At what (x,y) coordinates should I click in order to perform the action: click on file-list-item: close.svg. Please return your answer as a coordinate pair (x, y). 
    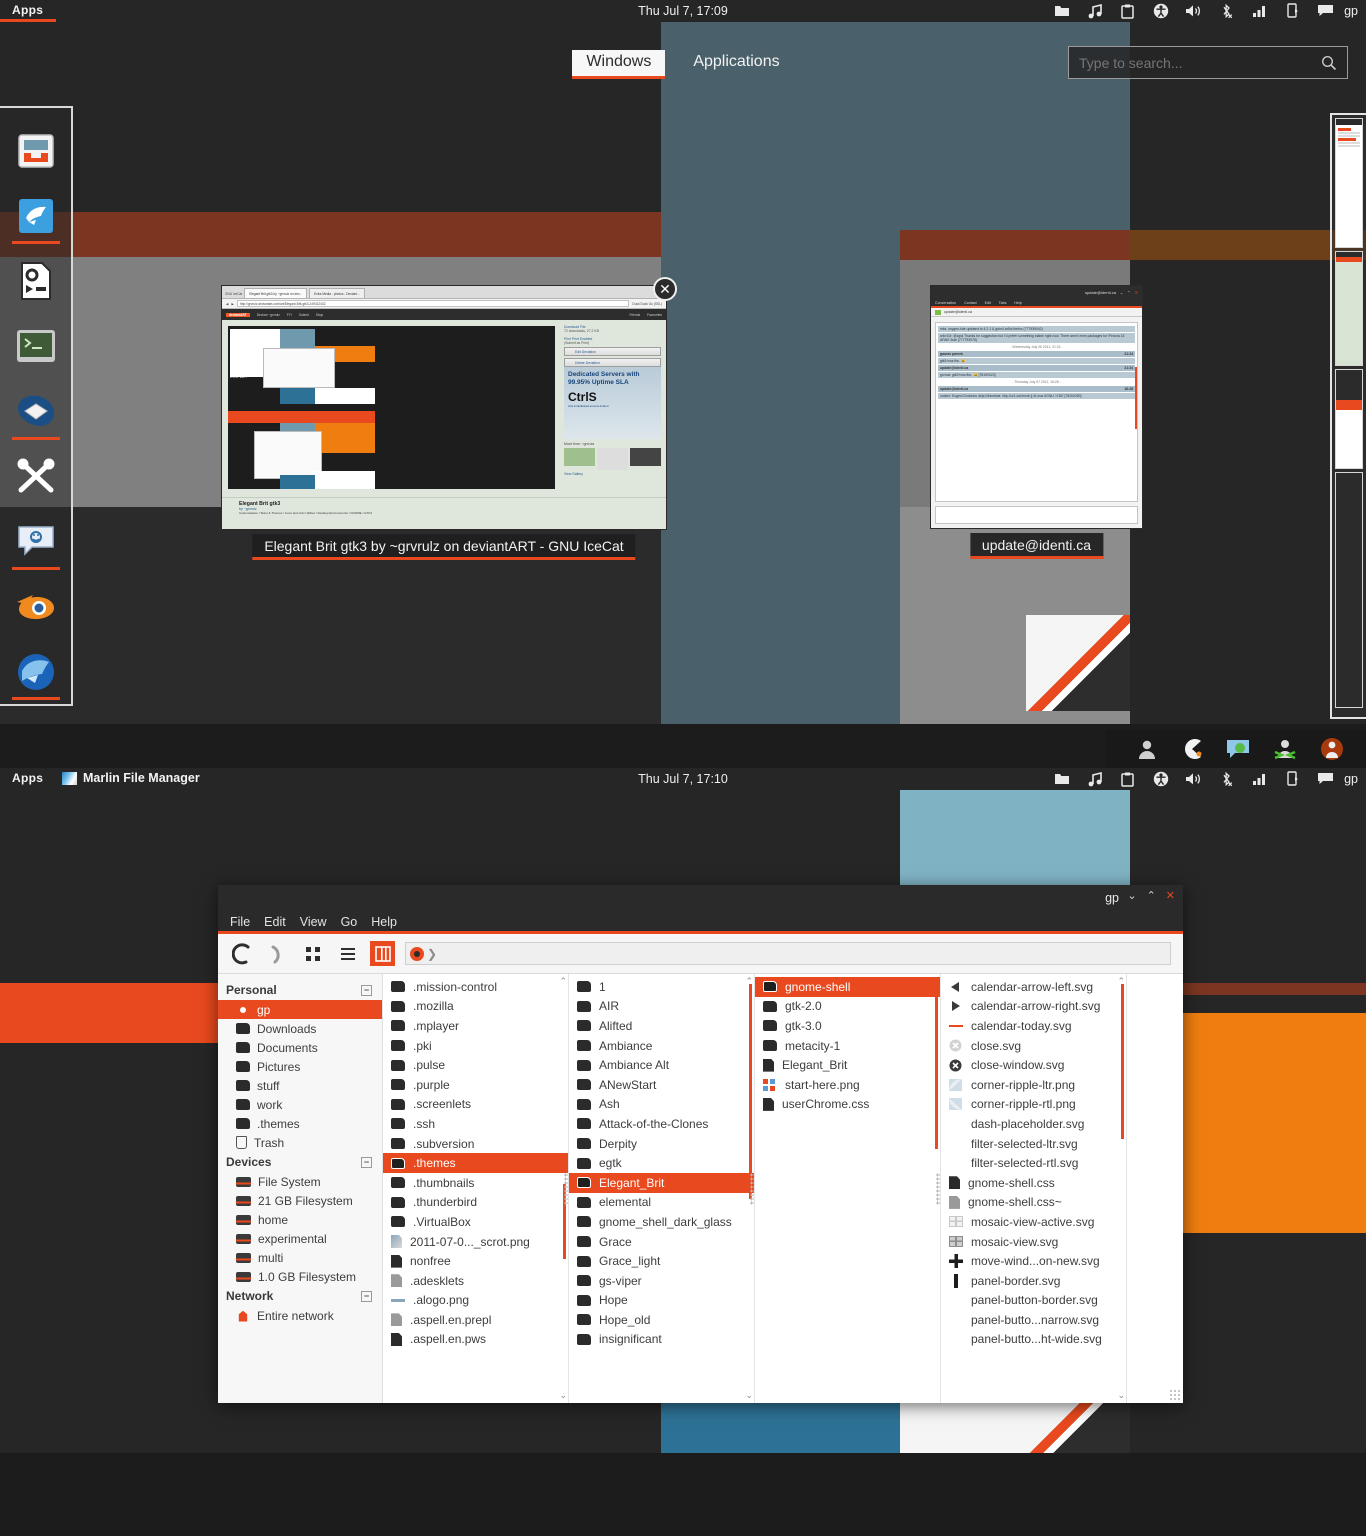
    Looking at the image, I should click on (1033, 1046).